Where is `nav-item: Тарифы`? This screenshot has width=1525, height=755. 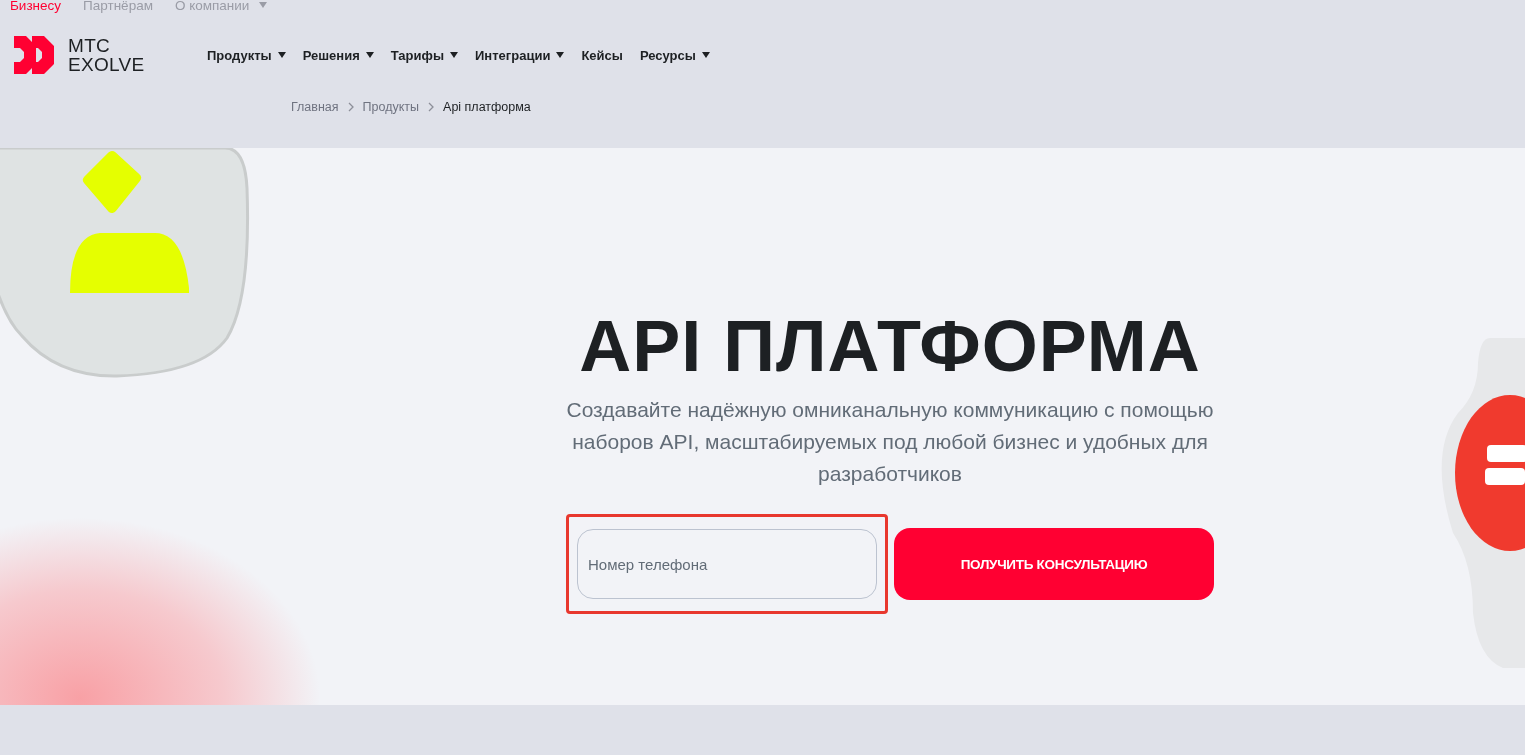 nav-item: Тарифы is located at coordinates (424, 55).